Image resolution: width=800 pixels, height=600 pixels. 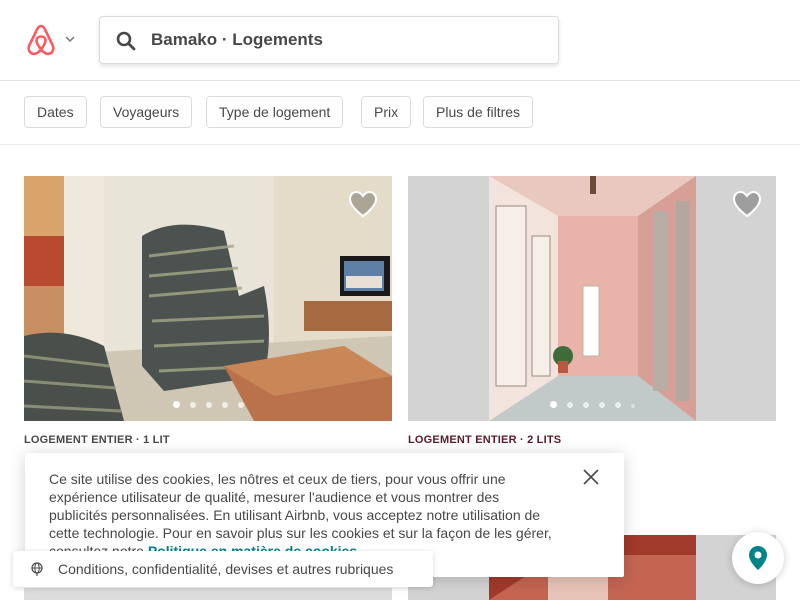 What do you see at coordinates (591, 477) in the screenshot?
I see `close-icon` at bounding box center [591, 477].